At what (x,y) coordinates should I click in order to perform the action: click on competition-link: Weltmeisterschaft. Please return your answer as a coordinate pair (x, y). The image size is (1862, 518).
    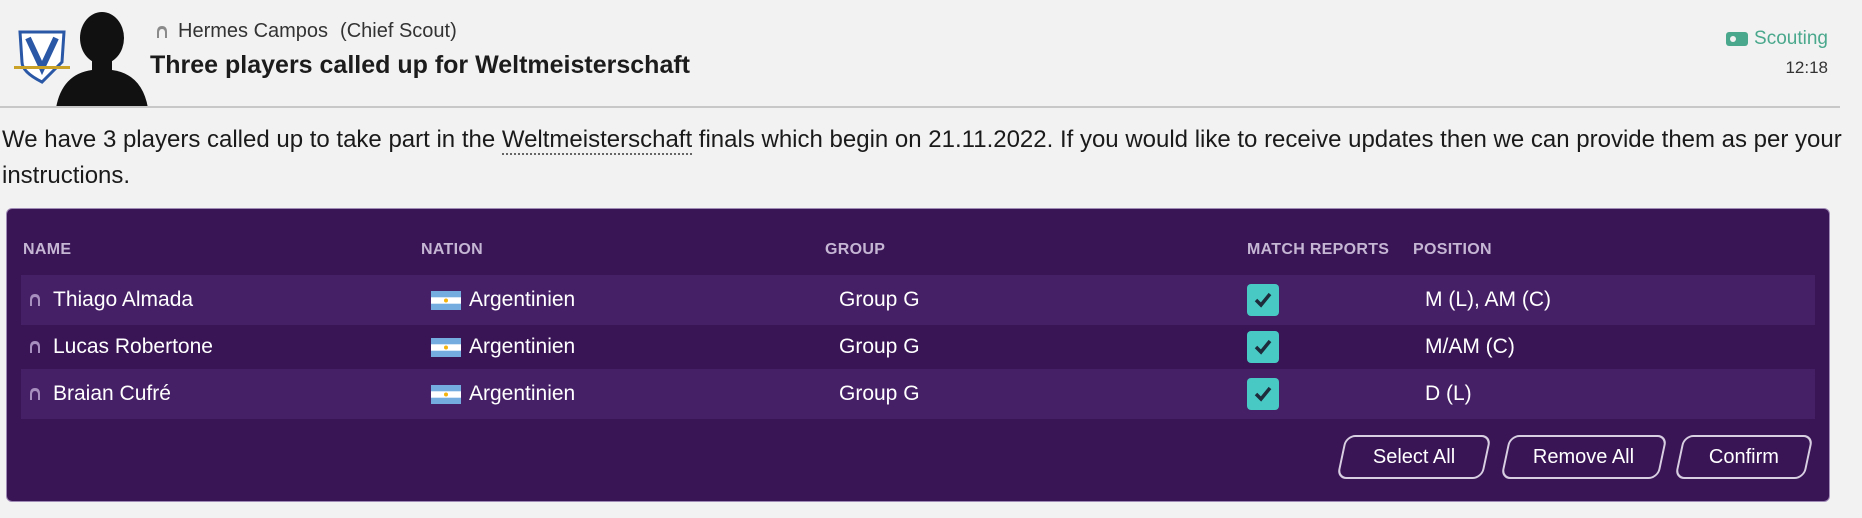
    Looking at the image, I should click on (597, 140).